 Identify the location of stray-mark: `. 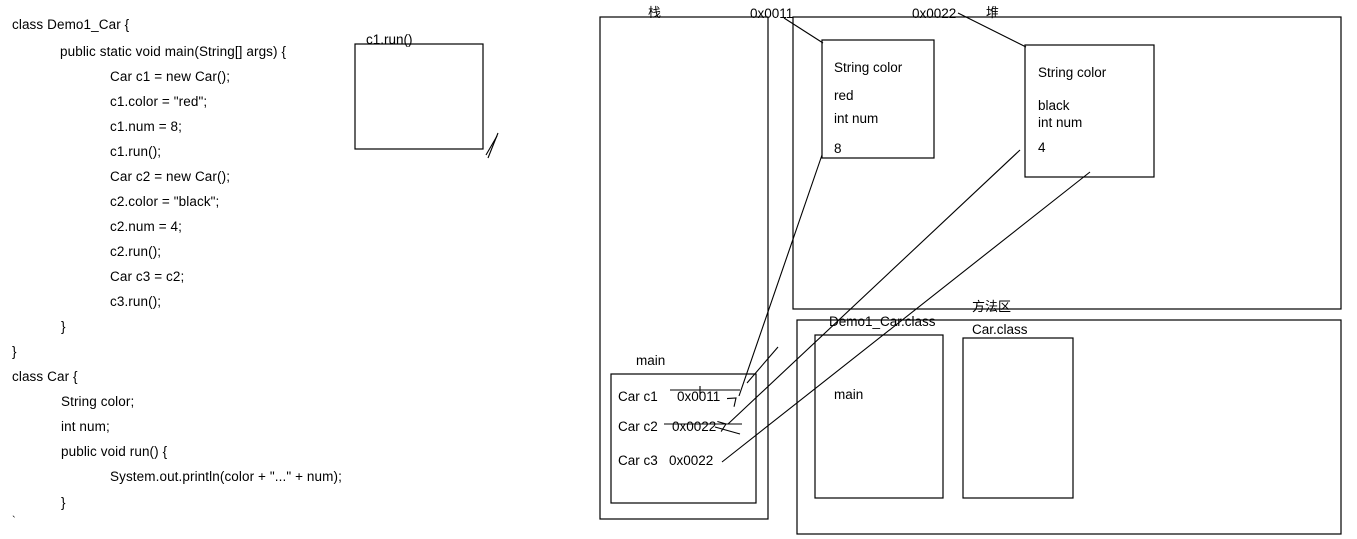
(14, 521).